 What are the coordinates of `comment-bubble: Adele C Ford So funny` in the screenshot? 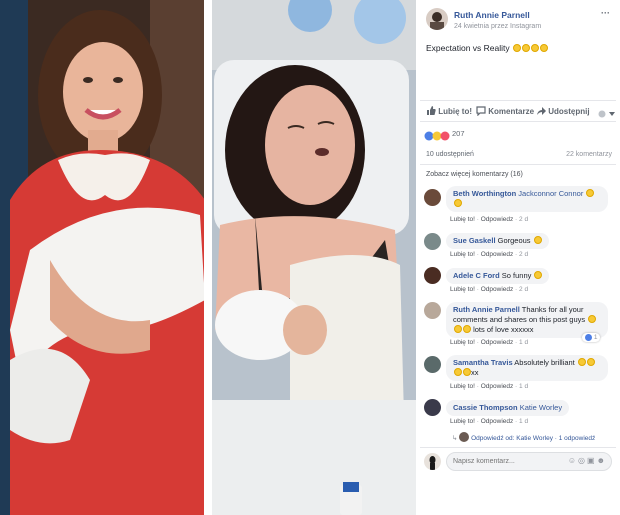 It's located at (498, 276).